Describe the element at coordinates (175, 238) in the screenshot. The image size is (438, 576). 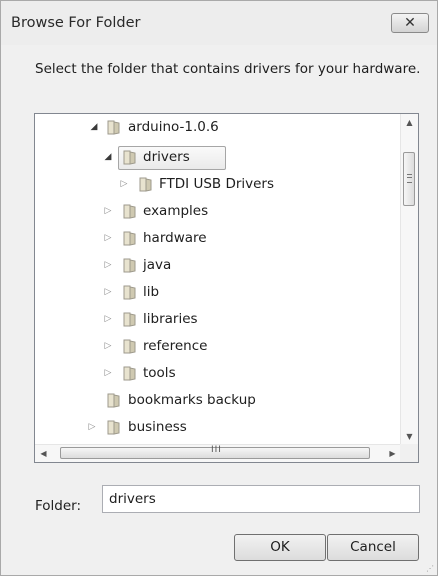
I see `tree-item-label: hardware` at that location.